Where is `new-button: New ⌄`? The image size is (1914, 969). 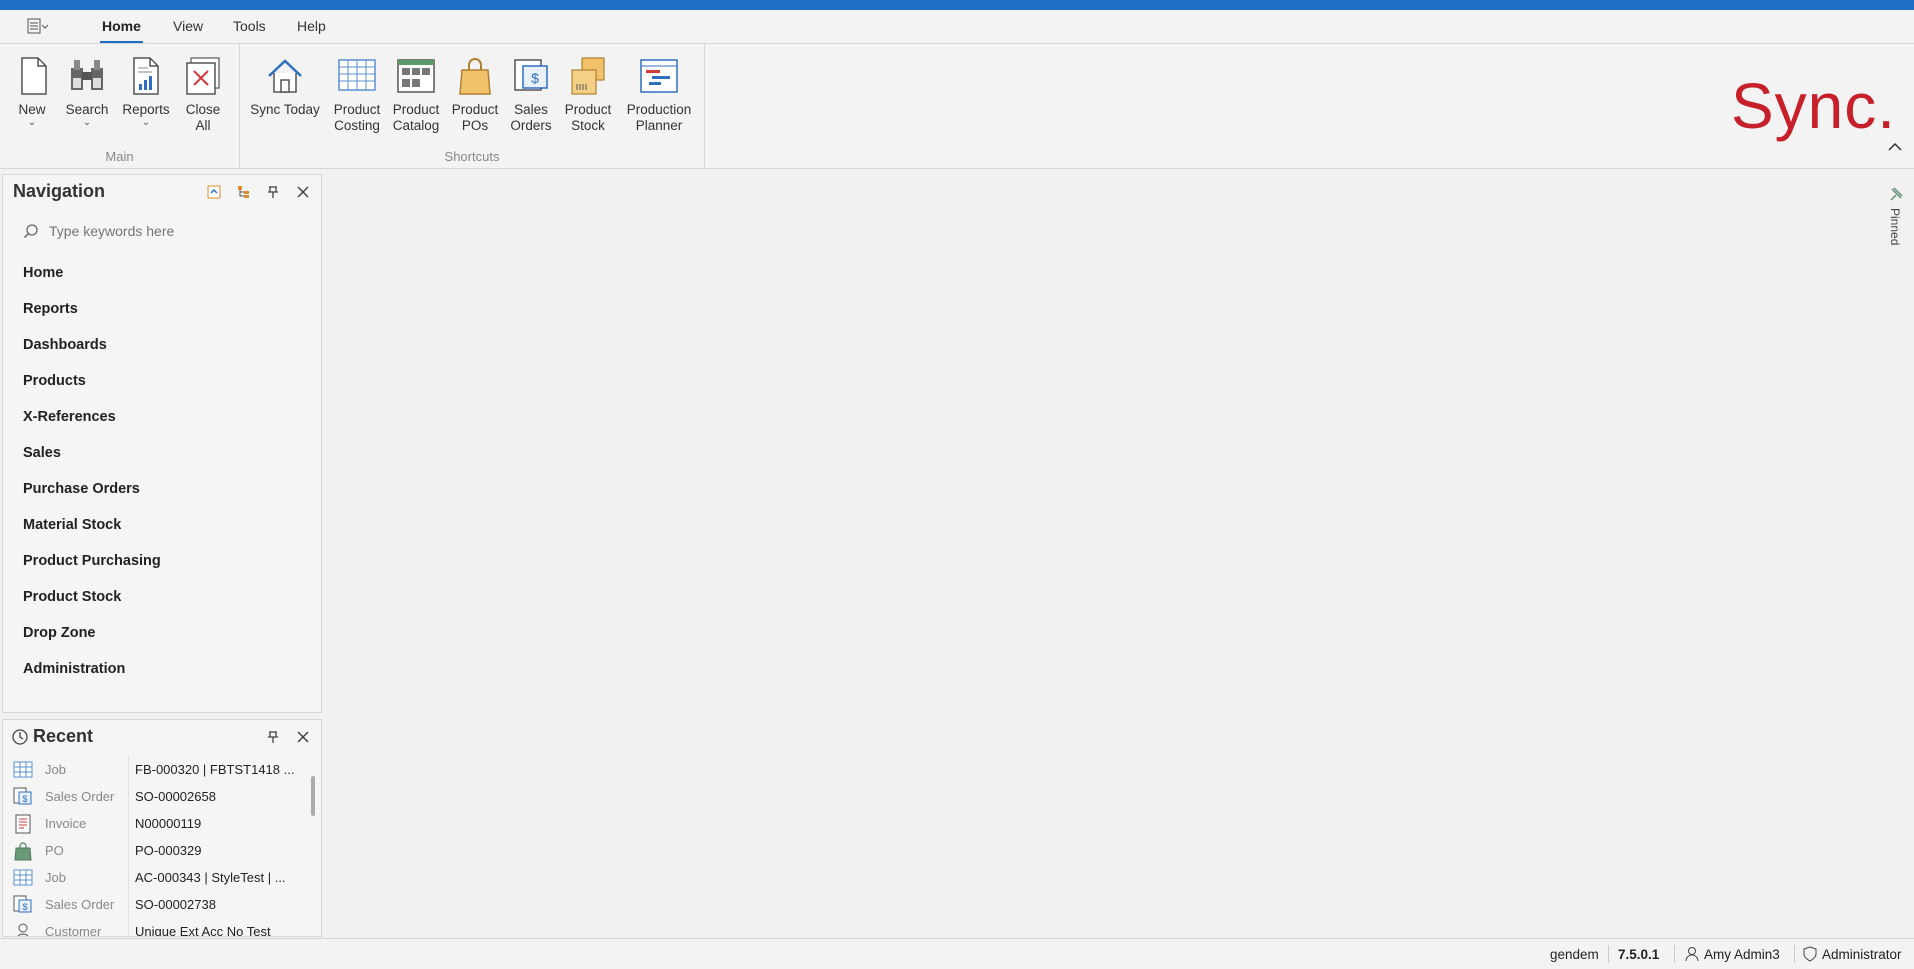
new-button: New ⌄ is located at coordinates (32, 91).